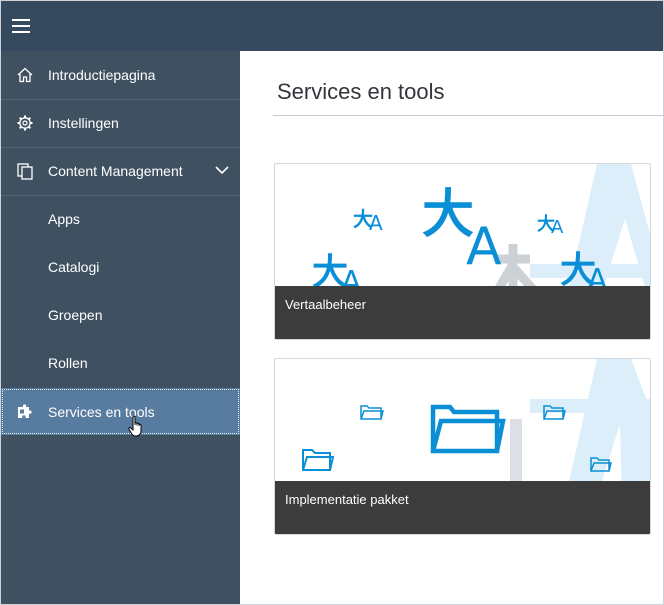  I want to click on sidebar-item-services-en-tools: Services en tools, so click(120, 411).